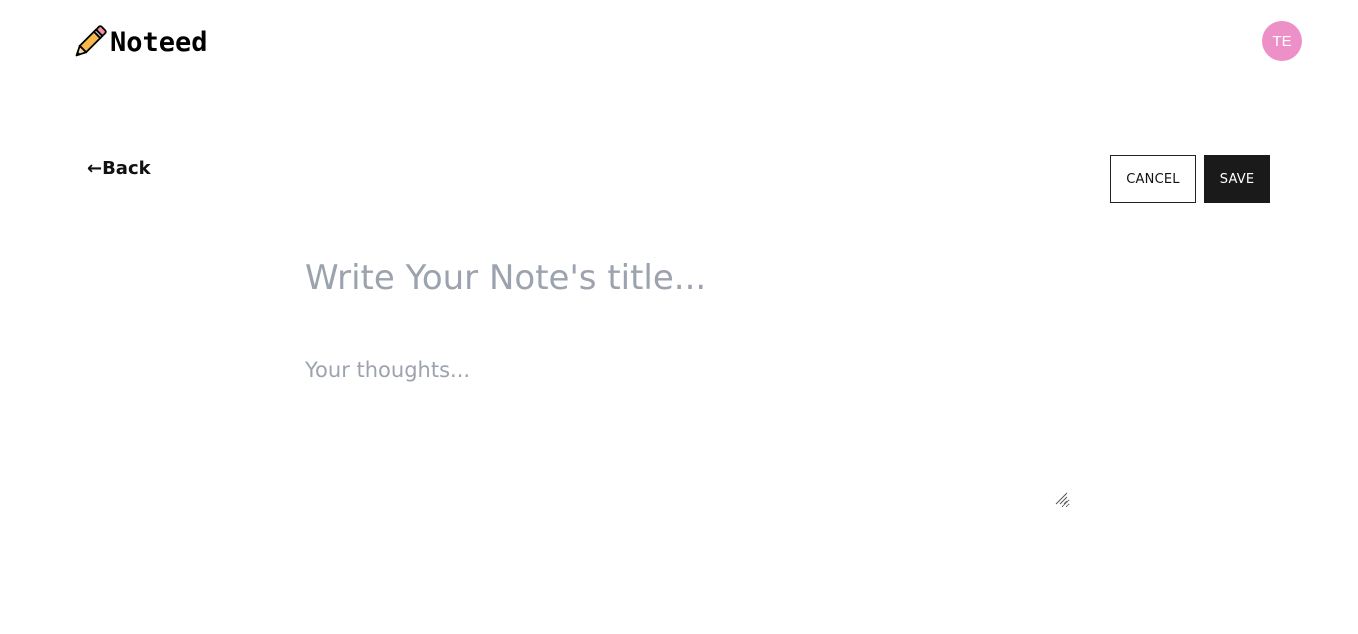 Image resolution: width=1358 pixels, height=634 pixels. What do you see at coordinates (1153, 179) in the screenshot?
I see `cancel-button: CANCEL` at bounding box center [1153, 179].